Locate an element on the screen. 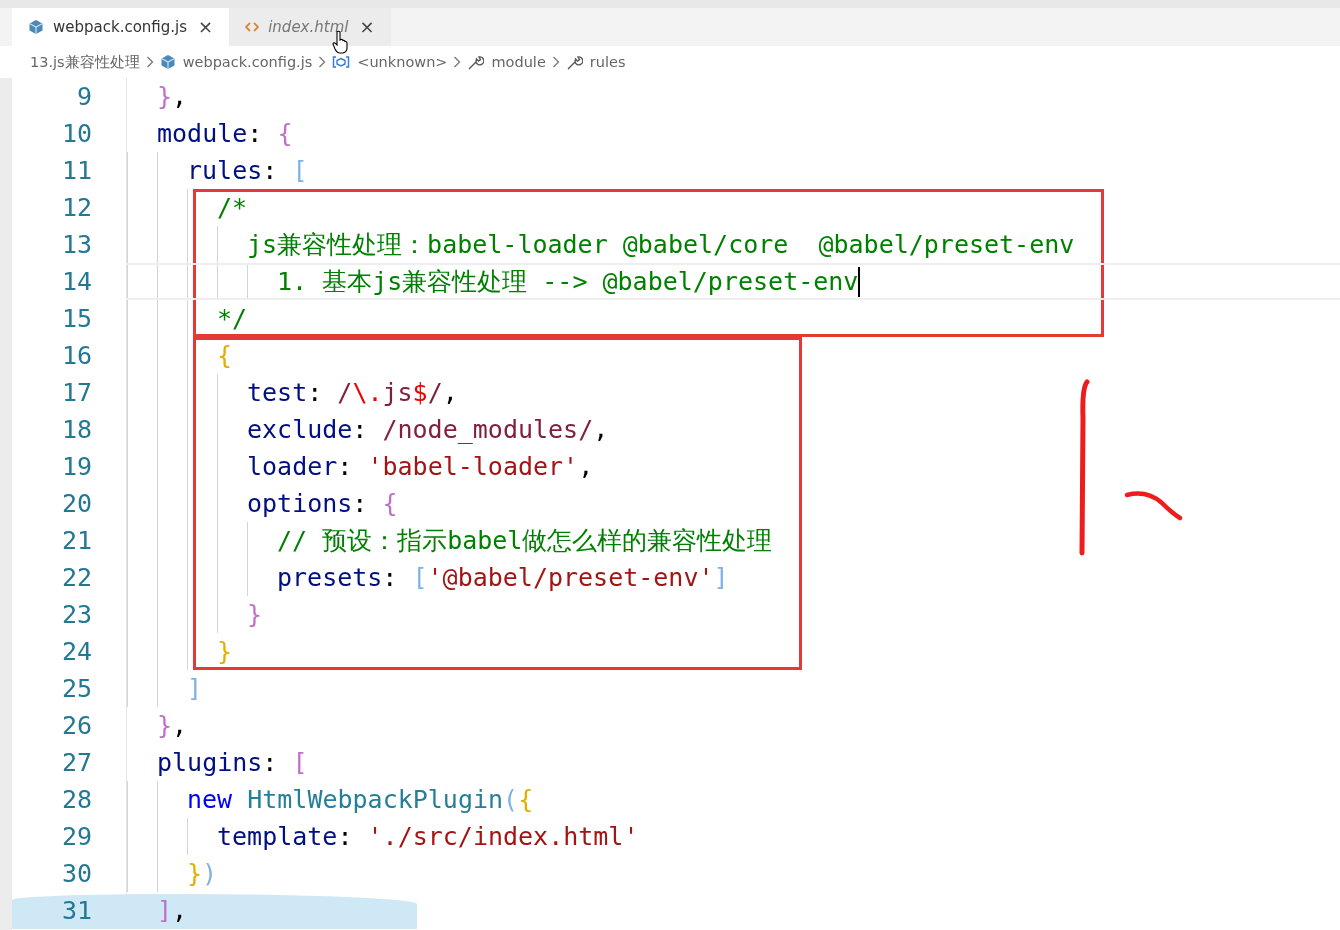 The image size is (1340, 930). code-line: // 预设：指示babel做怎么样的兼容性处理 is located at coordinates (525, 541).